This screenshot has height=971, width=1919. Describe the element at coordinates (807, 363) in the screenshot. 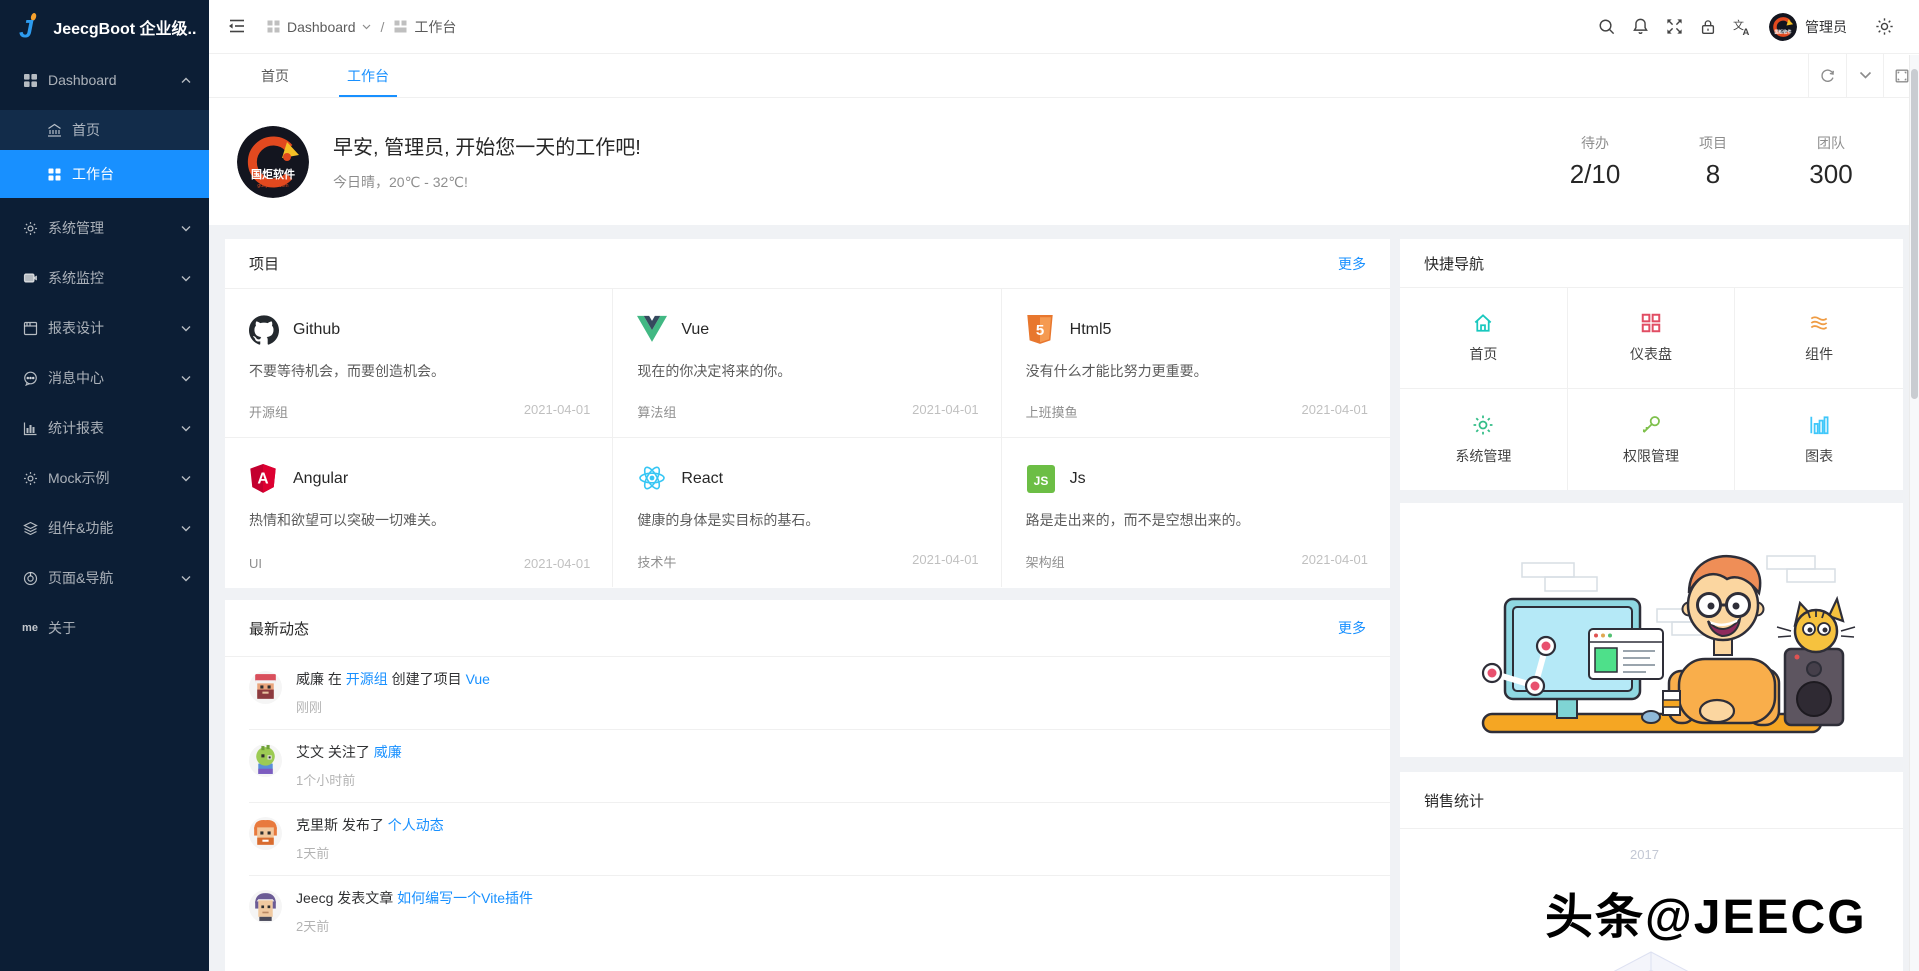

I see `project-item-vue: Vue 现在的你决定将来的你。 算法组 2021-04-01` at that location.